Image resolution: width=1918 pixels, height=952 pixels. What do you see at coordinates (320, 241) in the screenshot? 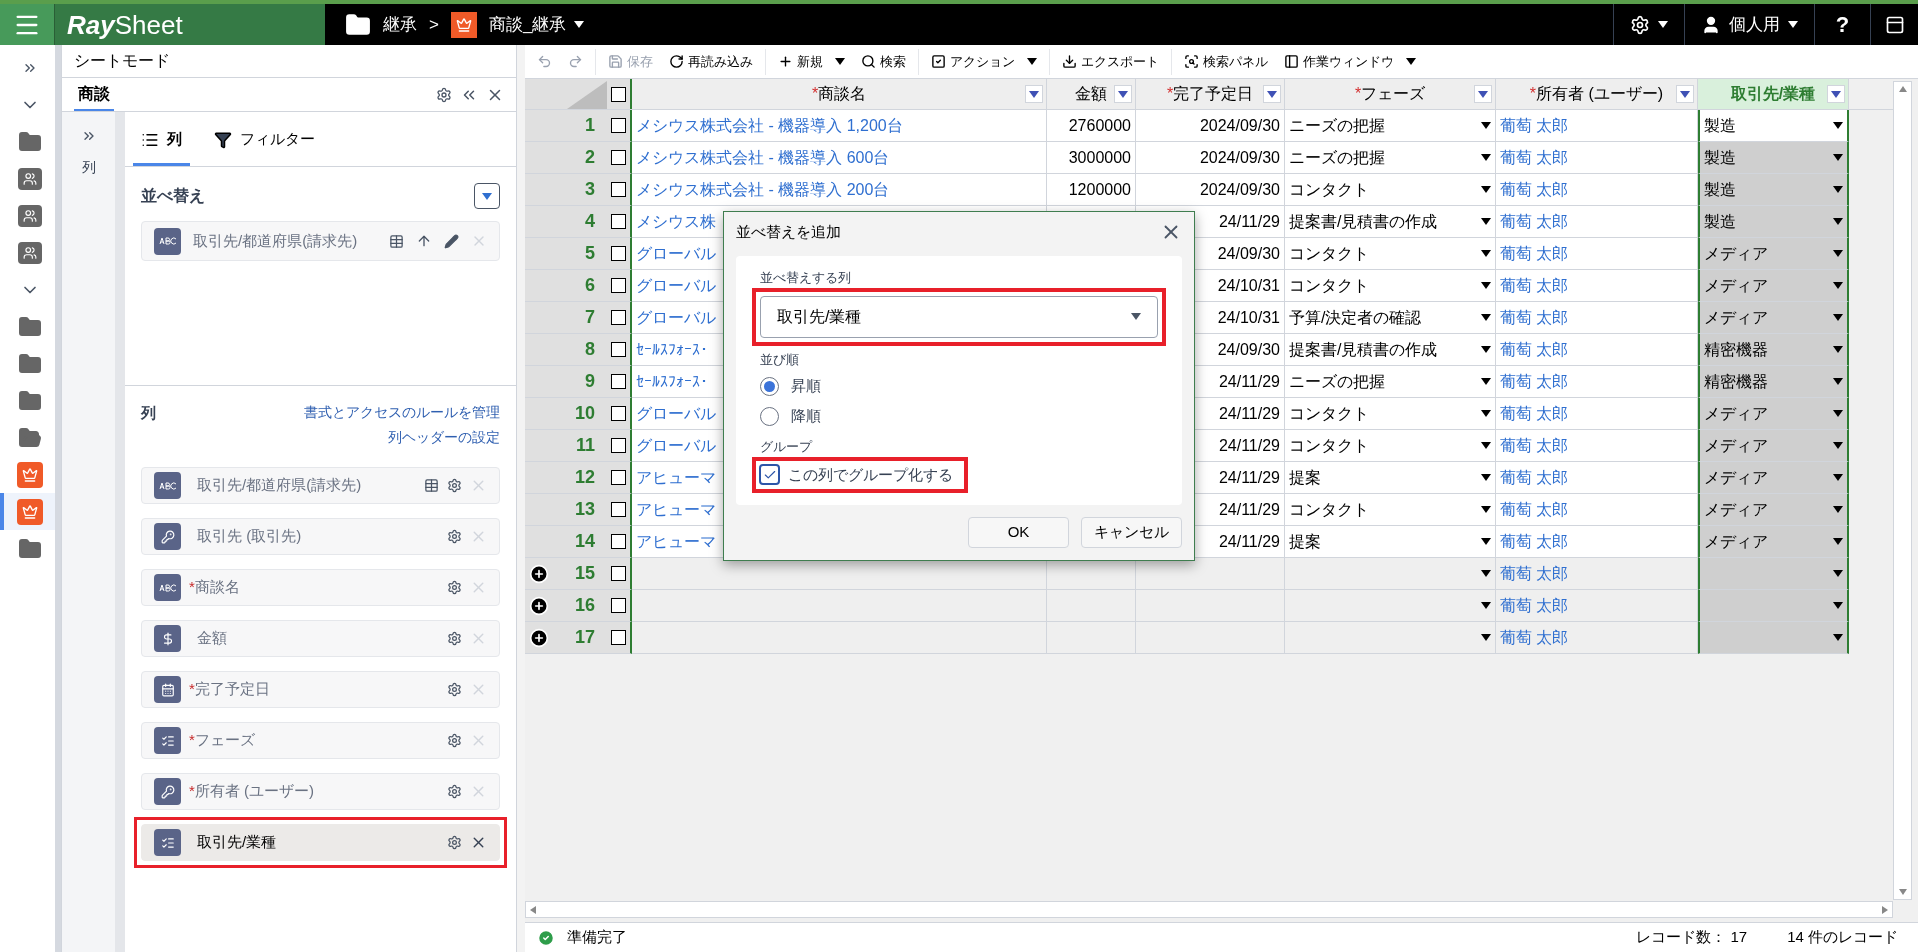
I see `sort-item: 取引先/都道府県(請求先)` at bounding box center [320, 241].